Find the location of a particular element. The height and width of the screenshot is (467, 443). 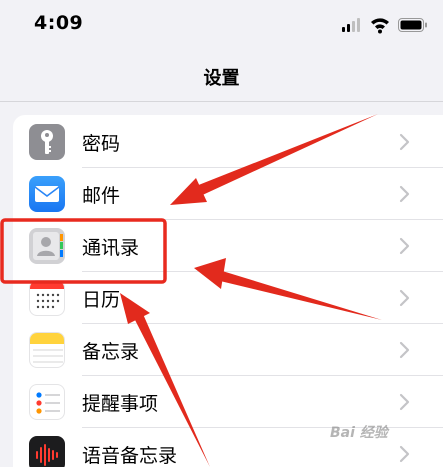

page-title: 设置 is located at coordinates (221, 78).